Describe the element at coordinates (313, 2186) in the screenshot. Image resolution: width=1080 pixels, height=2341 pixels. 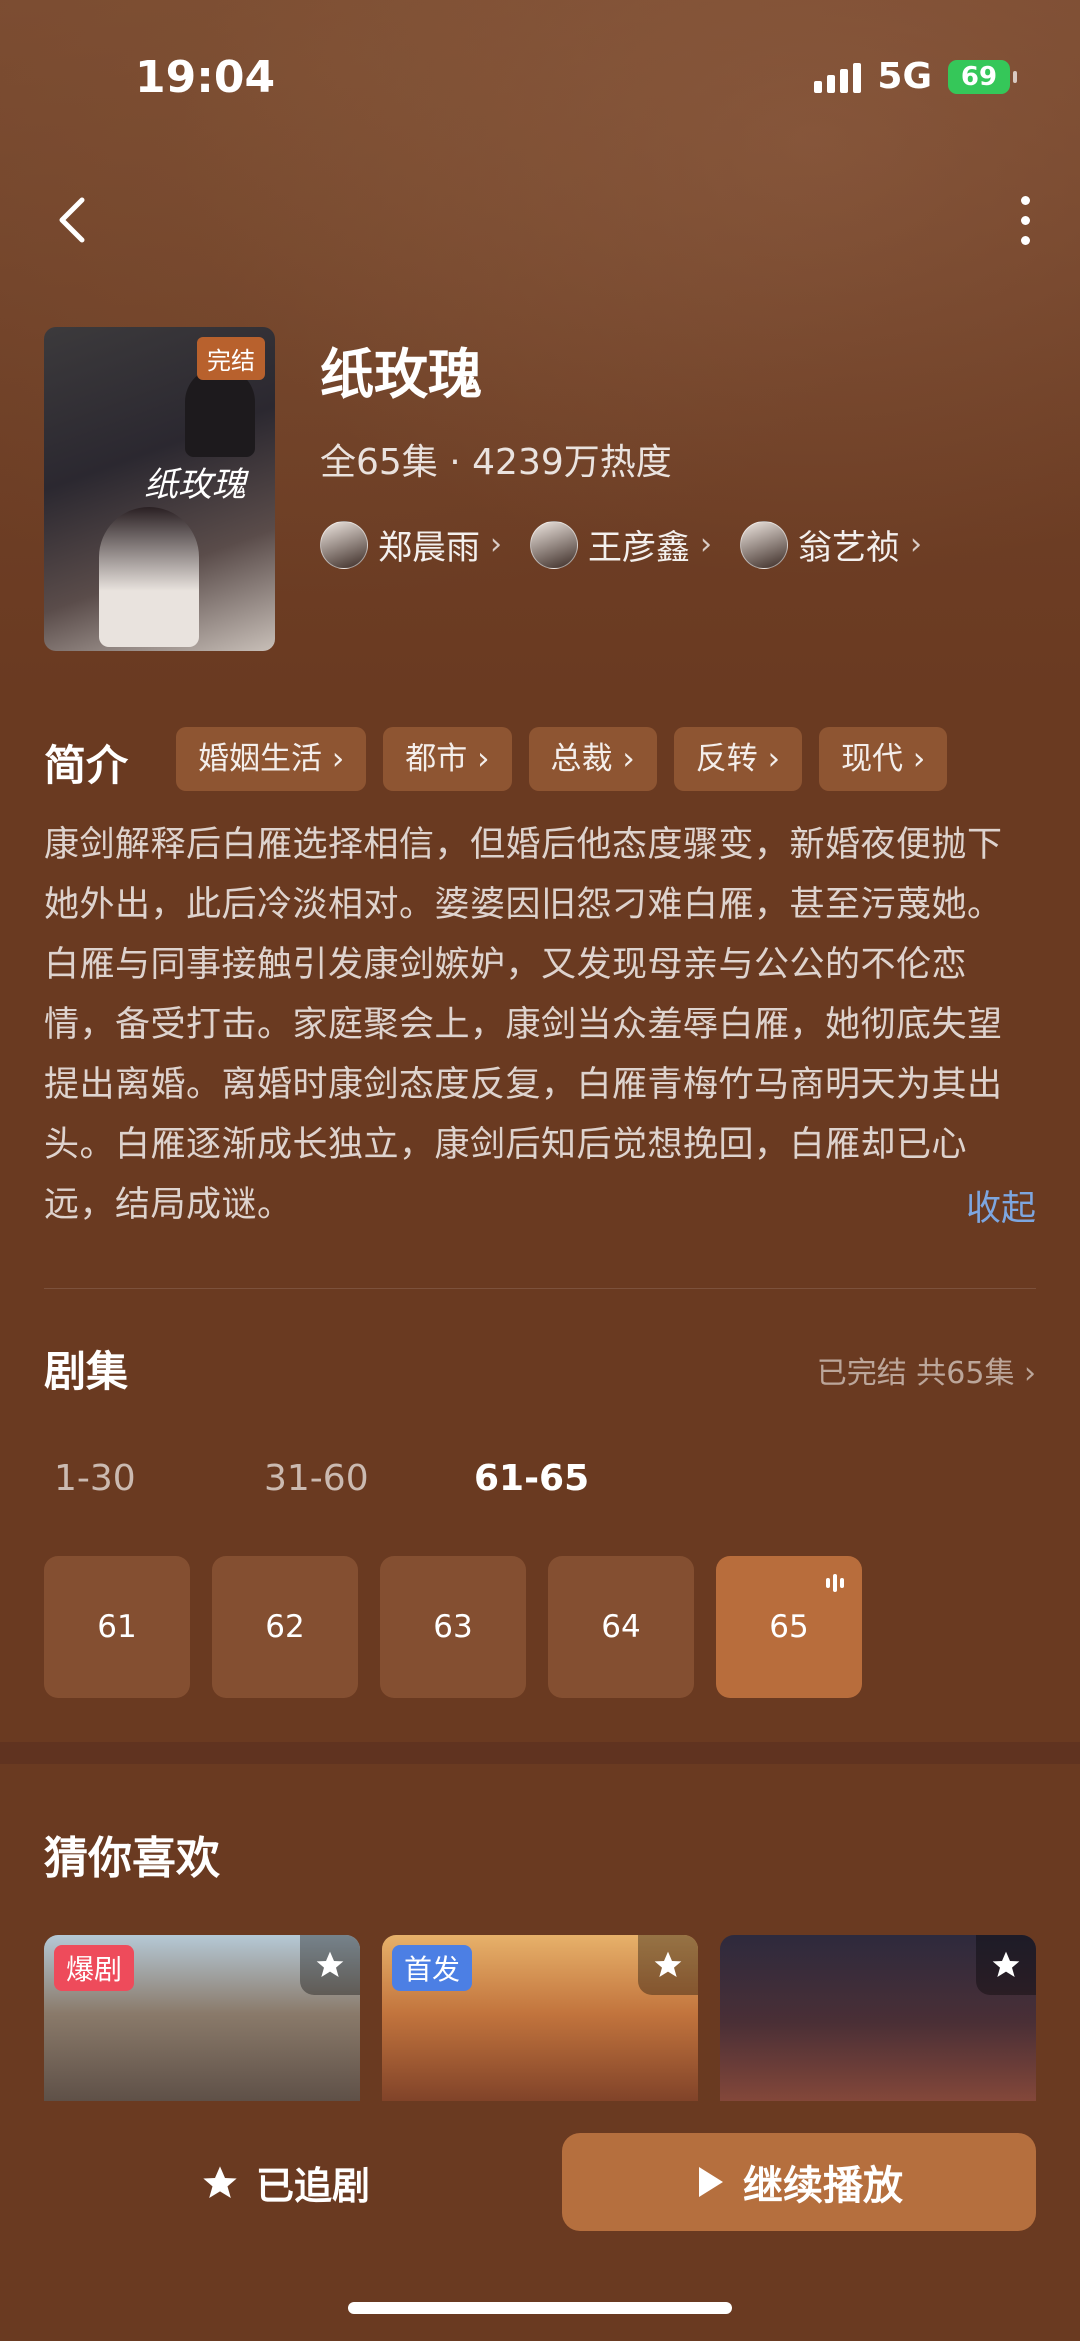
I see `follow-label: 已追剧` at that location.